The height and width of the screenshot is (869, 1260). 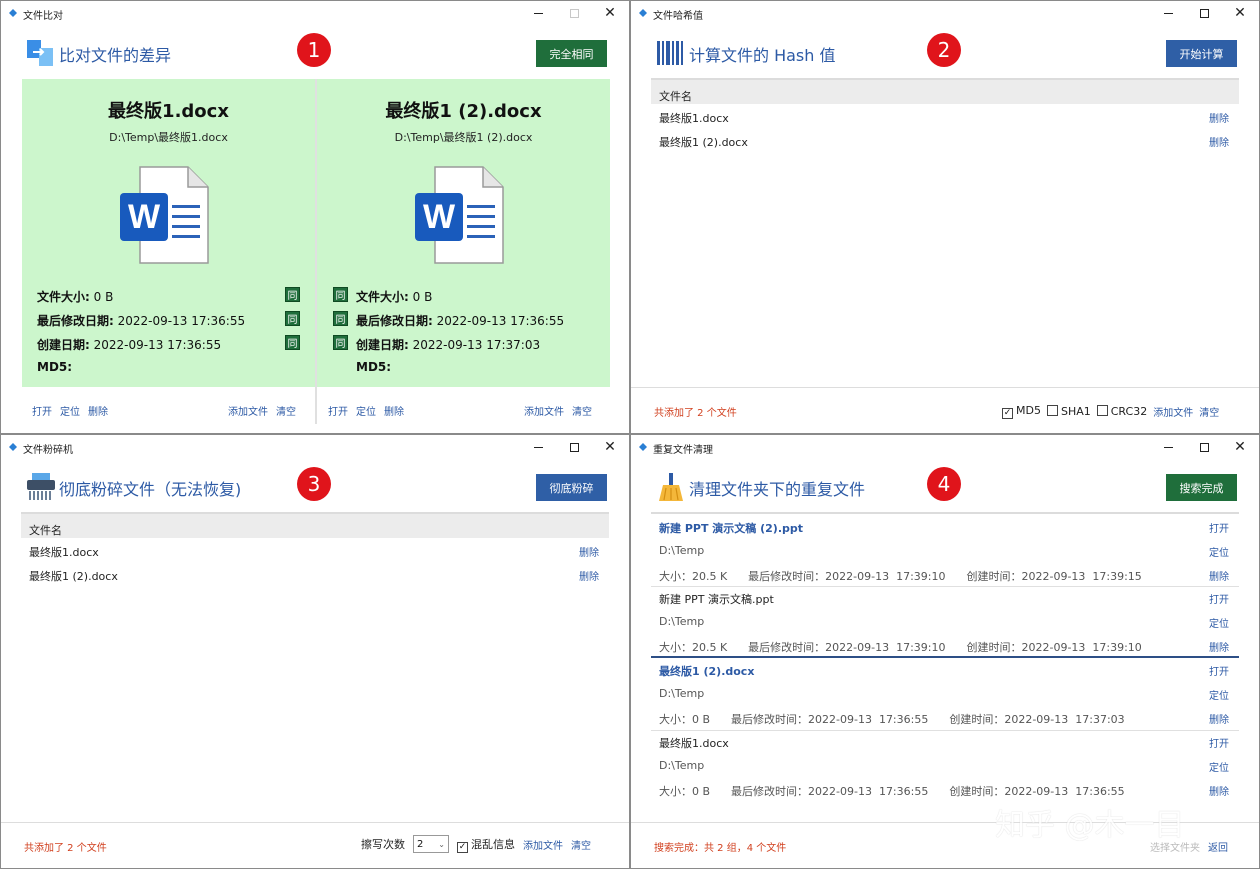 I want to click on shred-button: 彻底粉碎, so click(x=571, y=487).